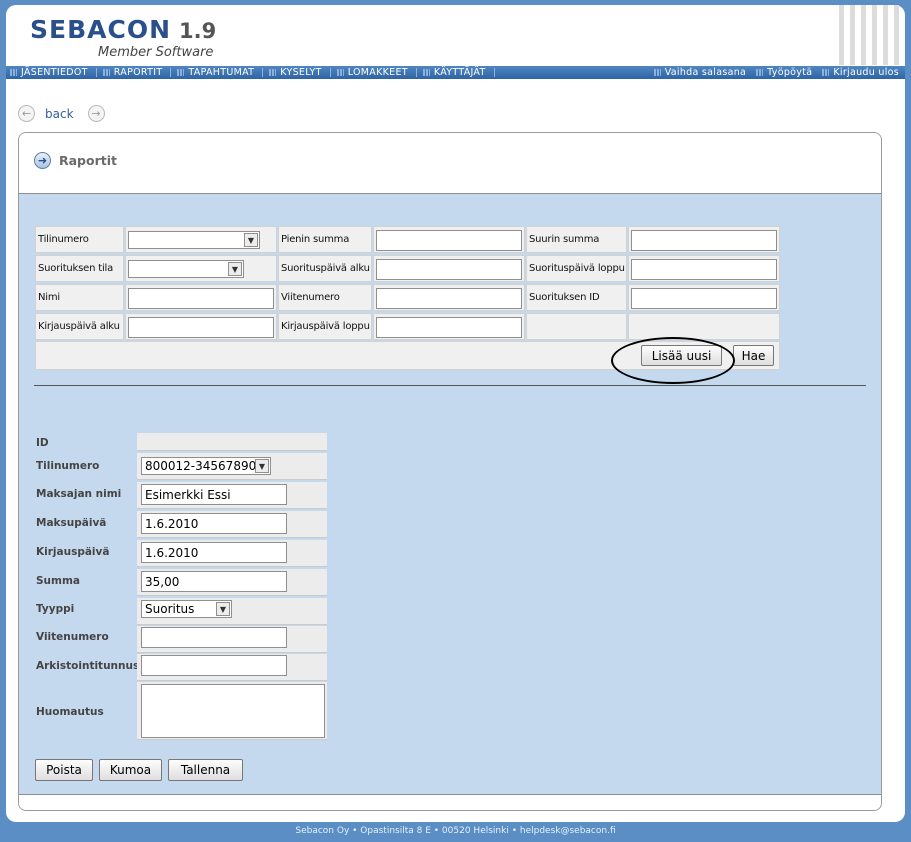 Image resolution: width=911 pixels, height=842 pixels. I want to click on kirjauspaiva-input, so click(214, 552).